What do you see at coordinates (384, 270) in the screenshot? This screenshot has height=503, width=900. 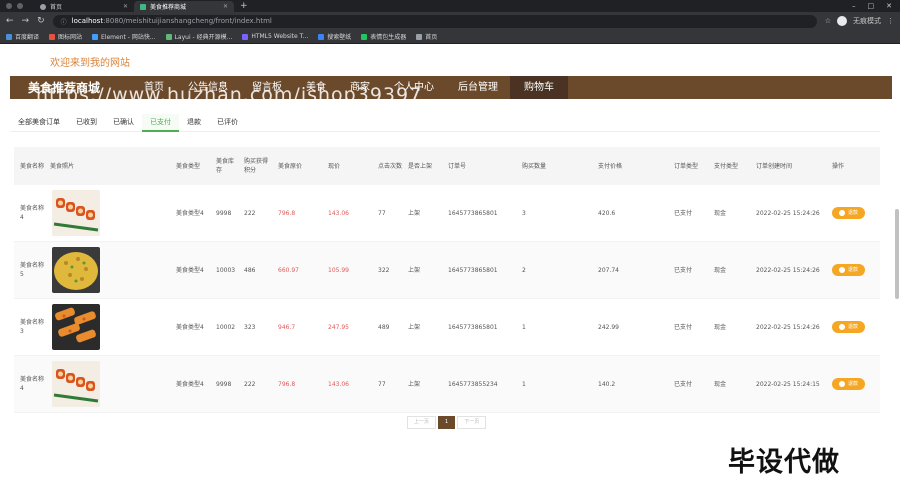 I see `food-clicks: 322` at bounding box center [384, 270].